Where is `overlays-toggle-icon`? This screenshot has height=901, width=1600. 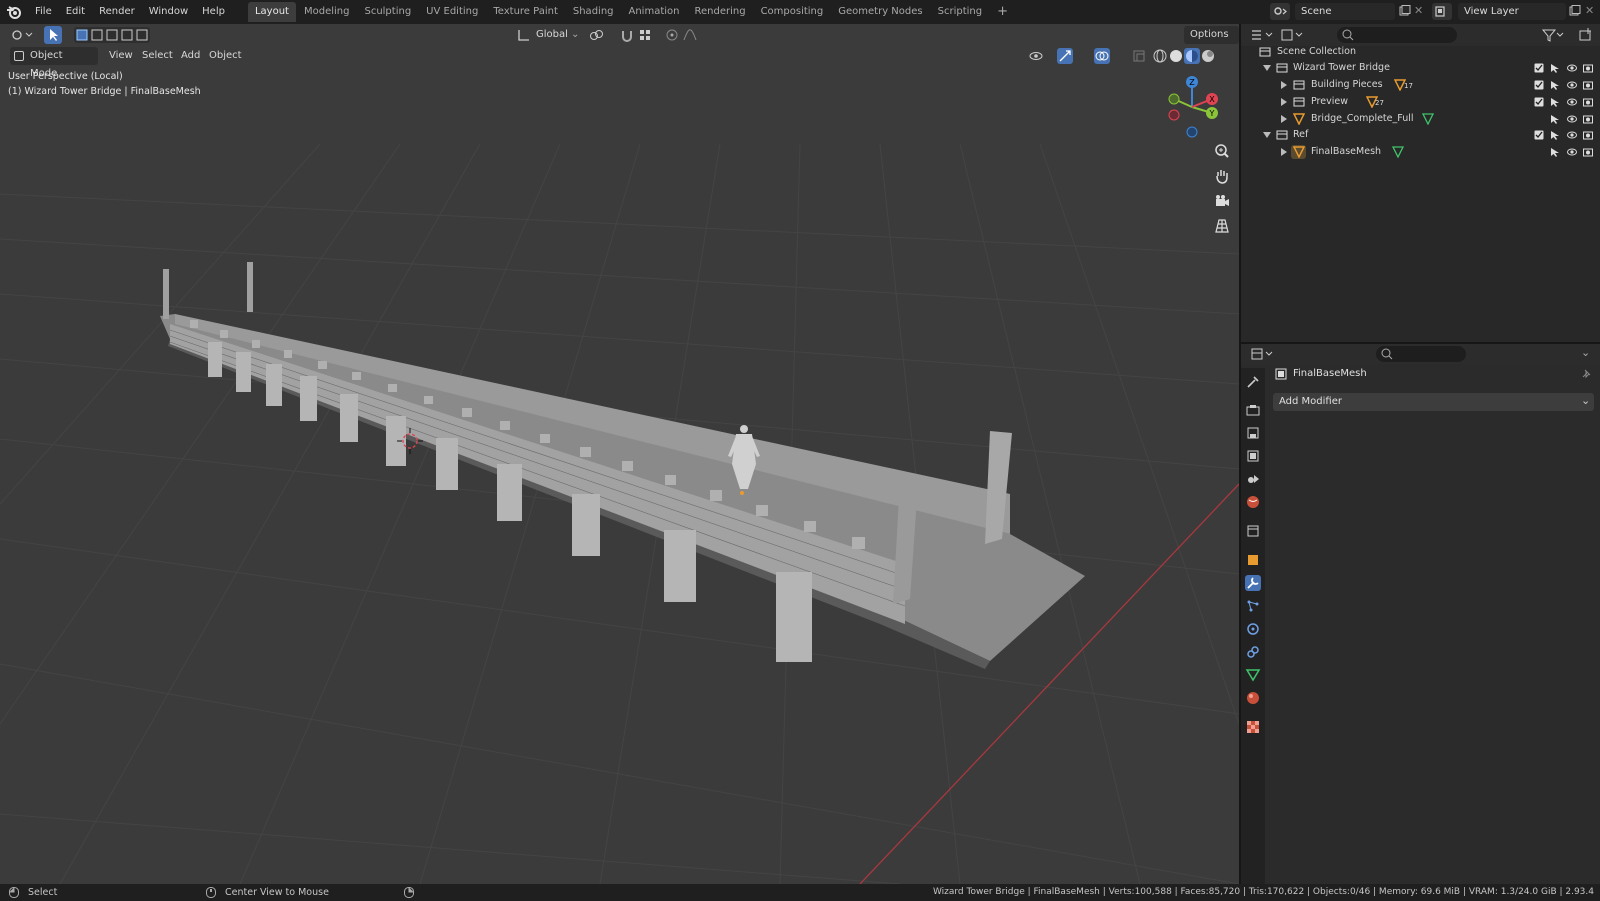 overlays-toggle-icon is located at coordinates (1102, 56).